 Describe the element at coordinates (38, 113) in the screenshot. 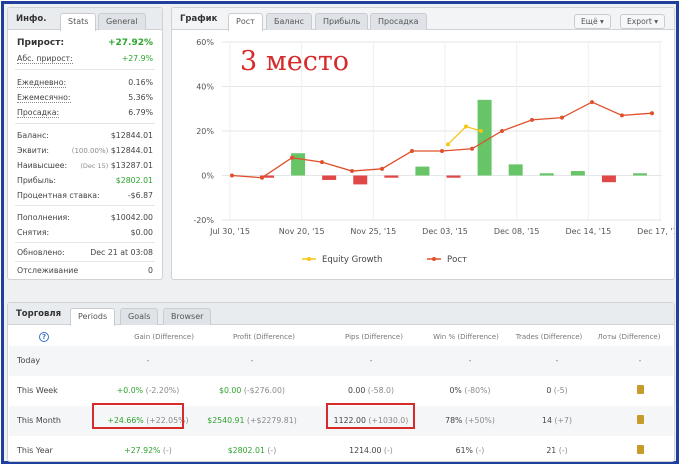

I see `drawdown-label: Просадка:` at that location.